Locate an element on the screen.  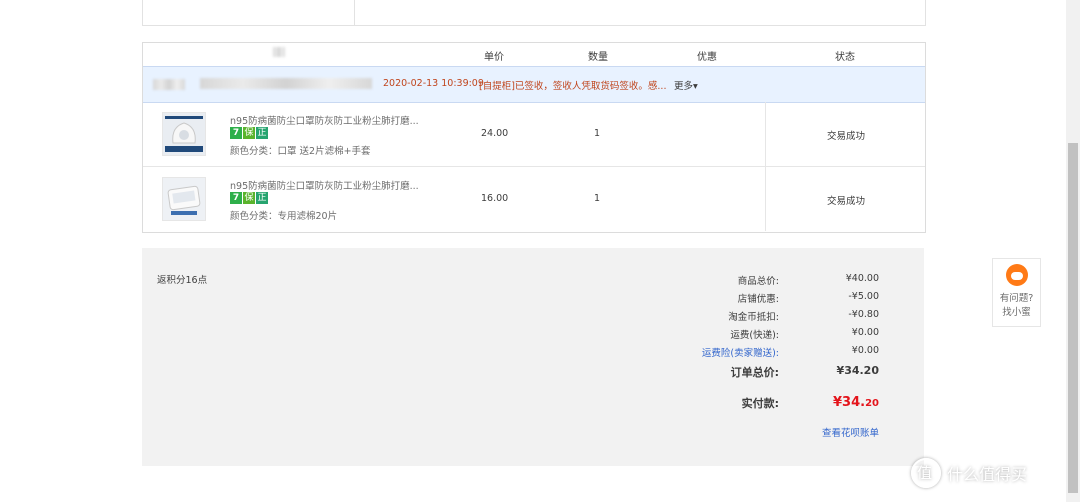
watermark-logo-icon is located at coordinates (926, 473).